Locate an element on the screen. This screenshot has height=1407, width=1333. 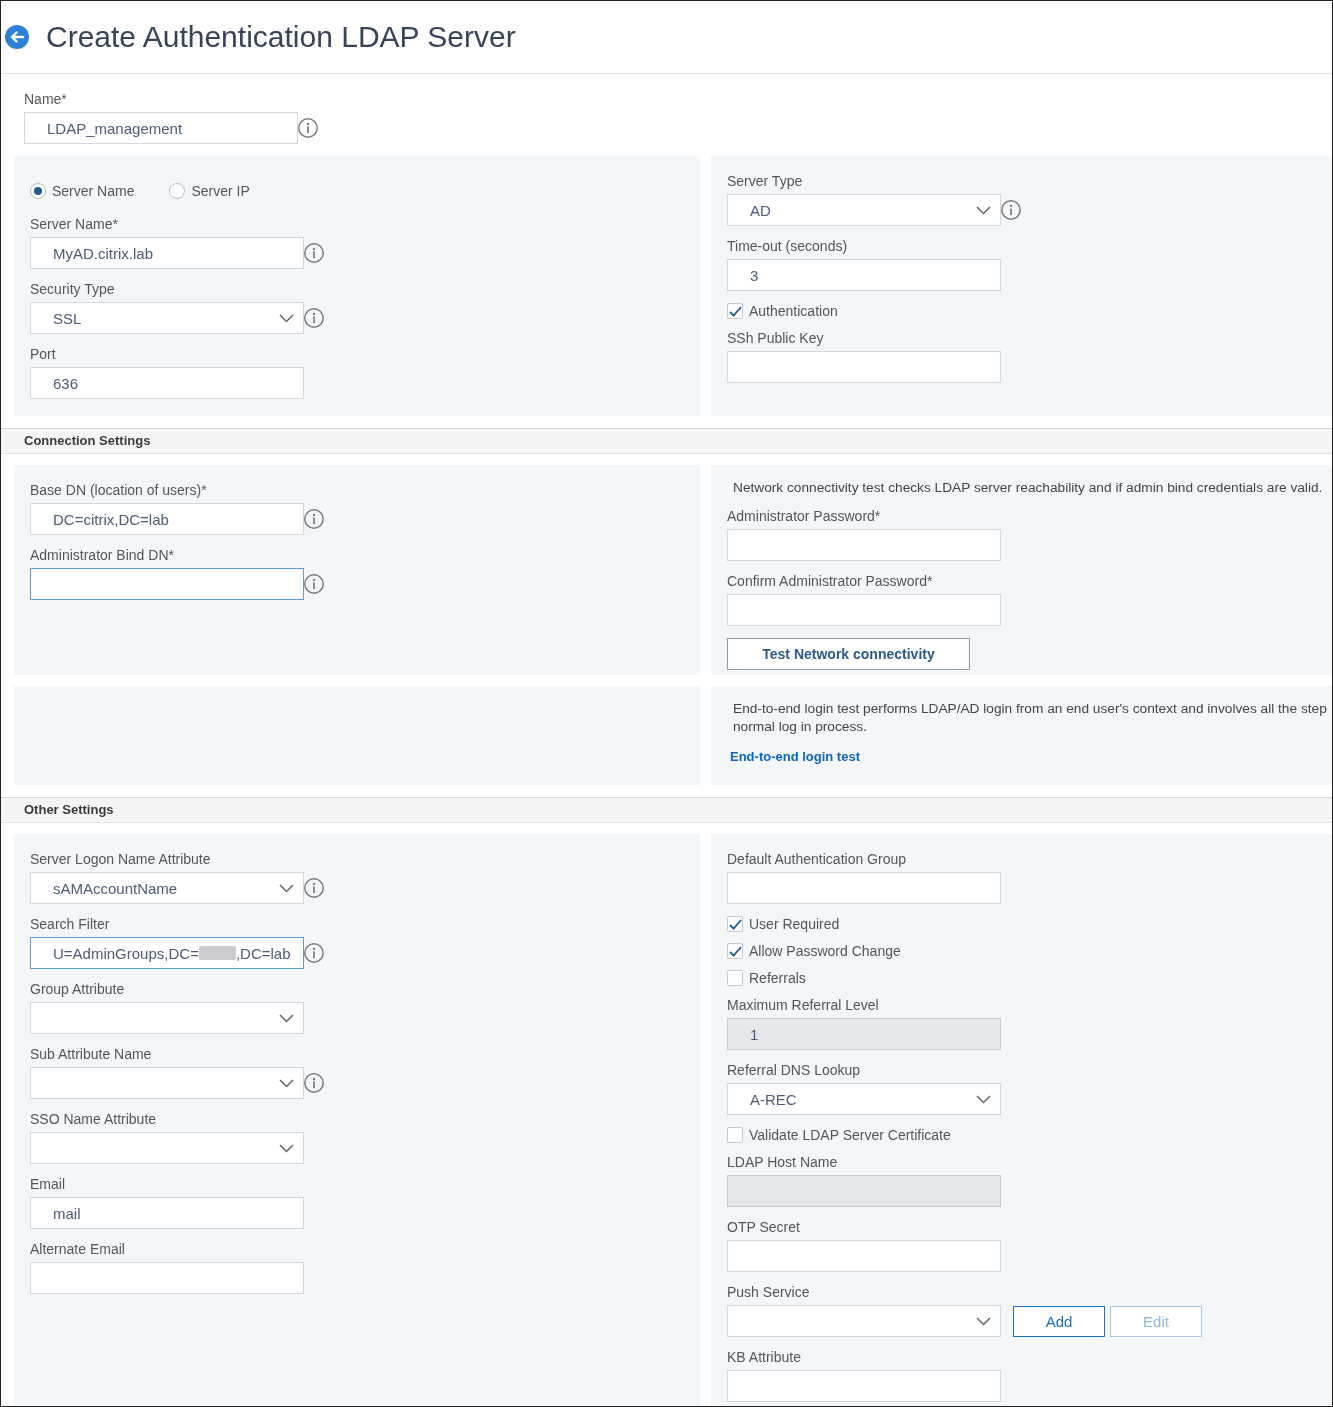
login-test-link: End-to-end login test is located at coordinates (795, 756).